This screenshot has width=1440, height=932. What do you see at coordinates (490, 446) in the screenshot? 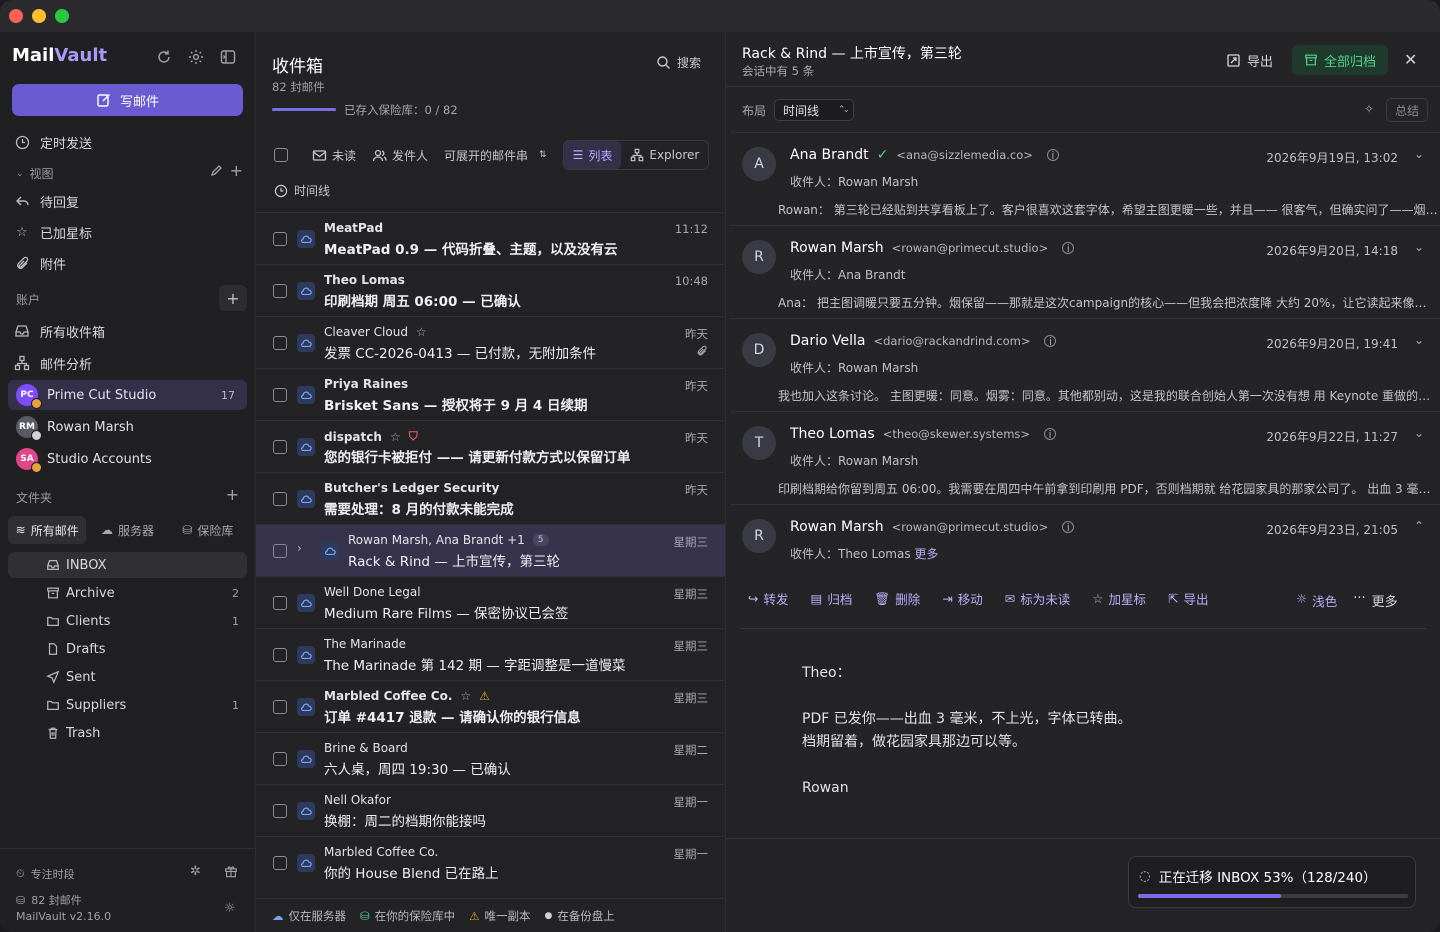
I see `list-item: dispatch ☆ ⛉ 您的银行卡被拒付 —— 请更新付款方式以保留订单 昨天` at bounding box center [490, 446].